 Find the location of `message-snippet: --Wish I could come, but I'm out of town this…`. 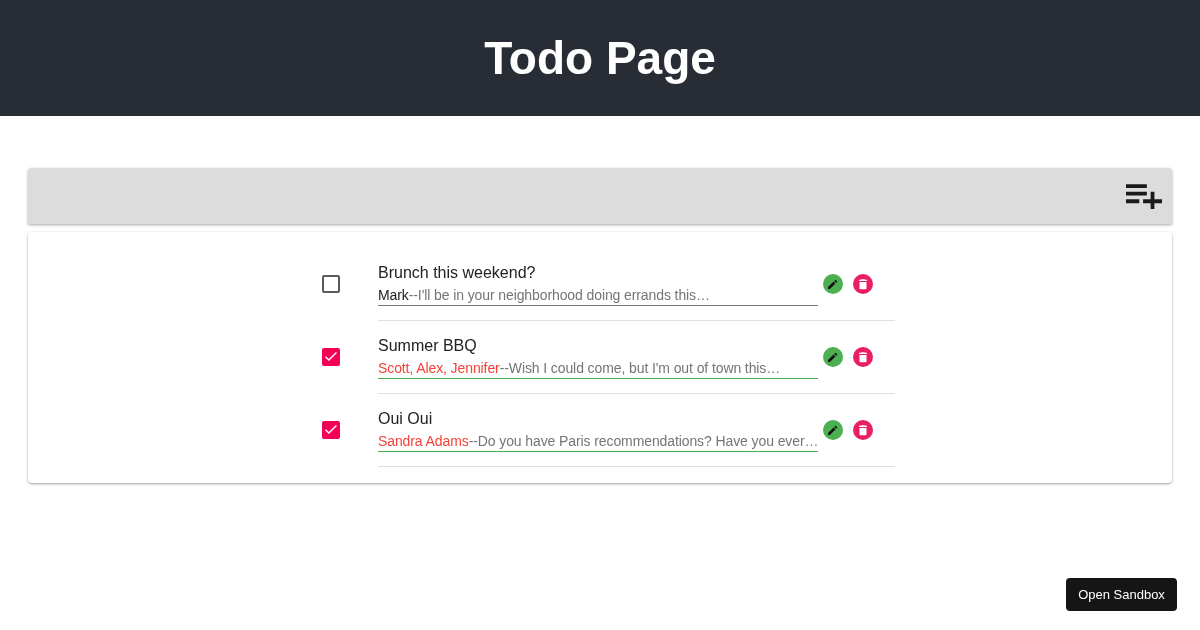

message-snippet: --Wish I could come, but I'm out of town this… is located at coordinates (640, 368).